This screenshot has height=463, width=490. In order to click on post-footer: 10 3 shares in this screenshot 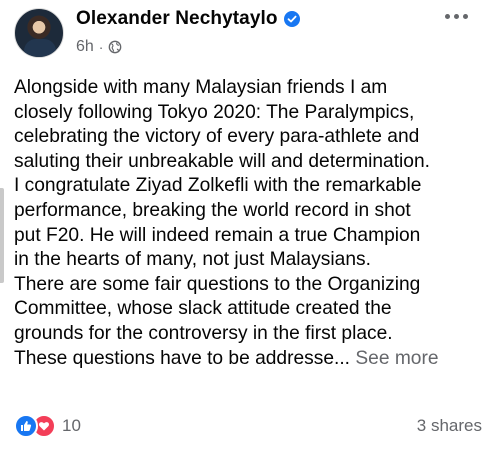, I will do `click(248, 426)`.